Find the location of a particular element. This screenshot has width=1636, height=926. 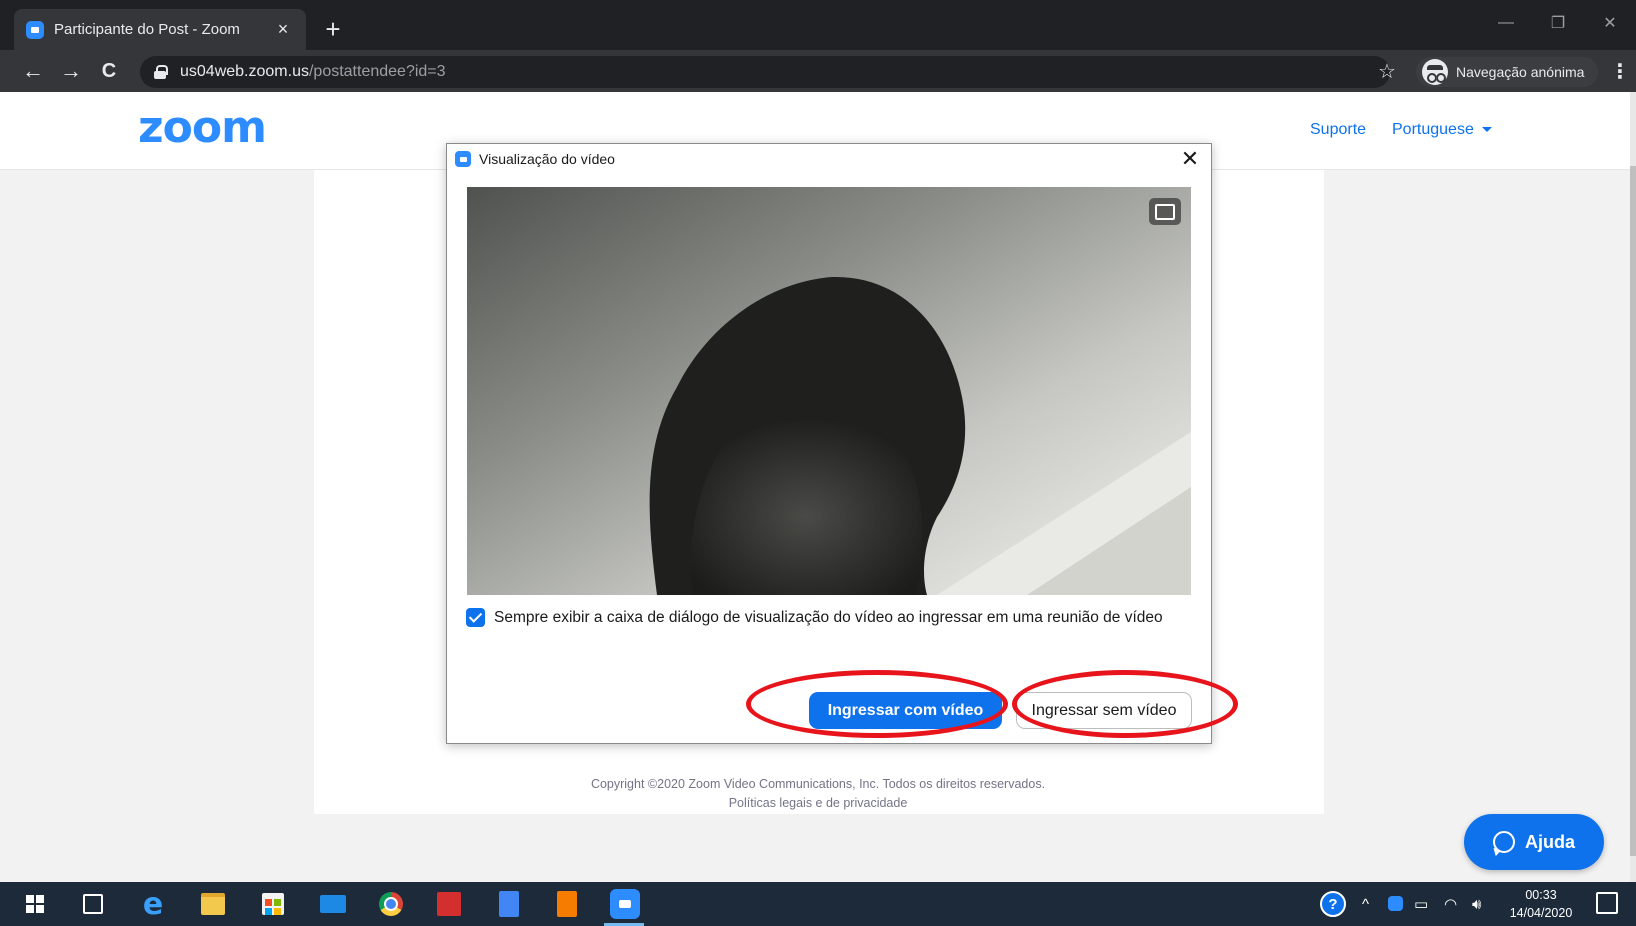

chevron-down-icon is located at coordinates (1486, 130).